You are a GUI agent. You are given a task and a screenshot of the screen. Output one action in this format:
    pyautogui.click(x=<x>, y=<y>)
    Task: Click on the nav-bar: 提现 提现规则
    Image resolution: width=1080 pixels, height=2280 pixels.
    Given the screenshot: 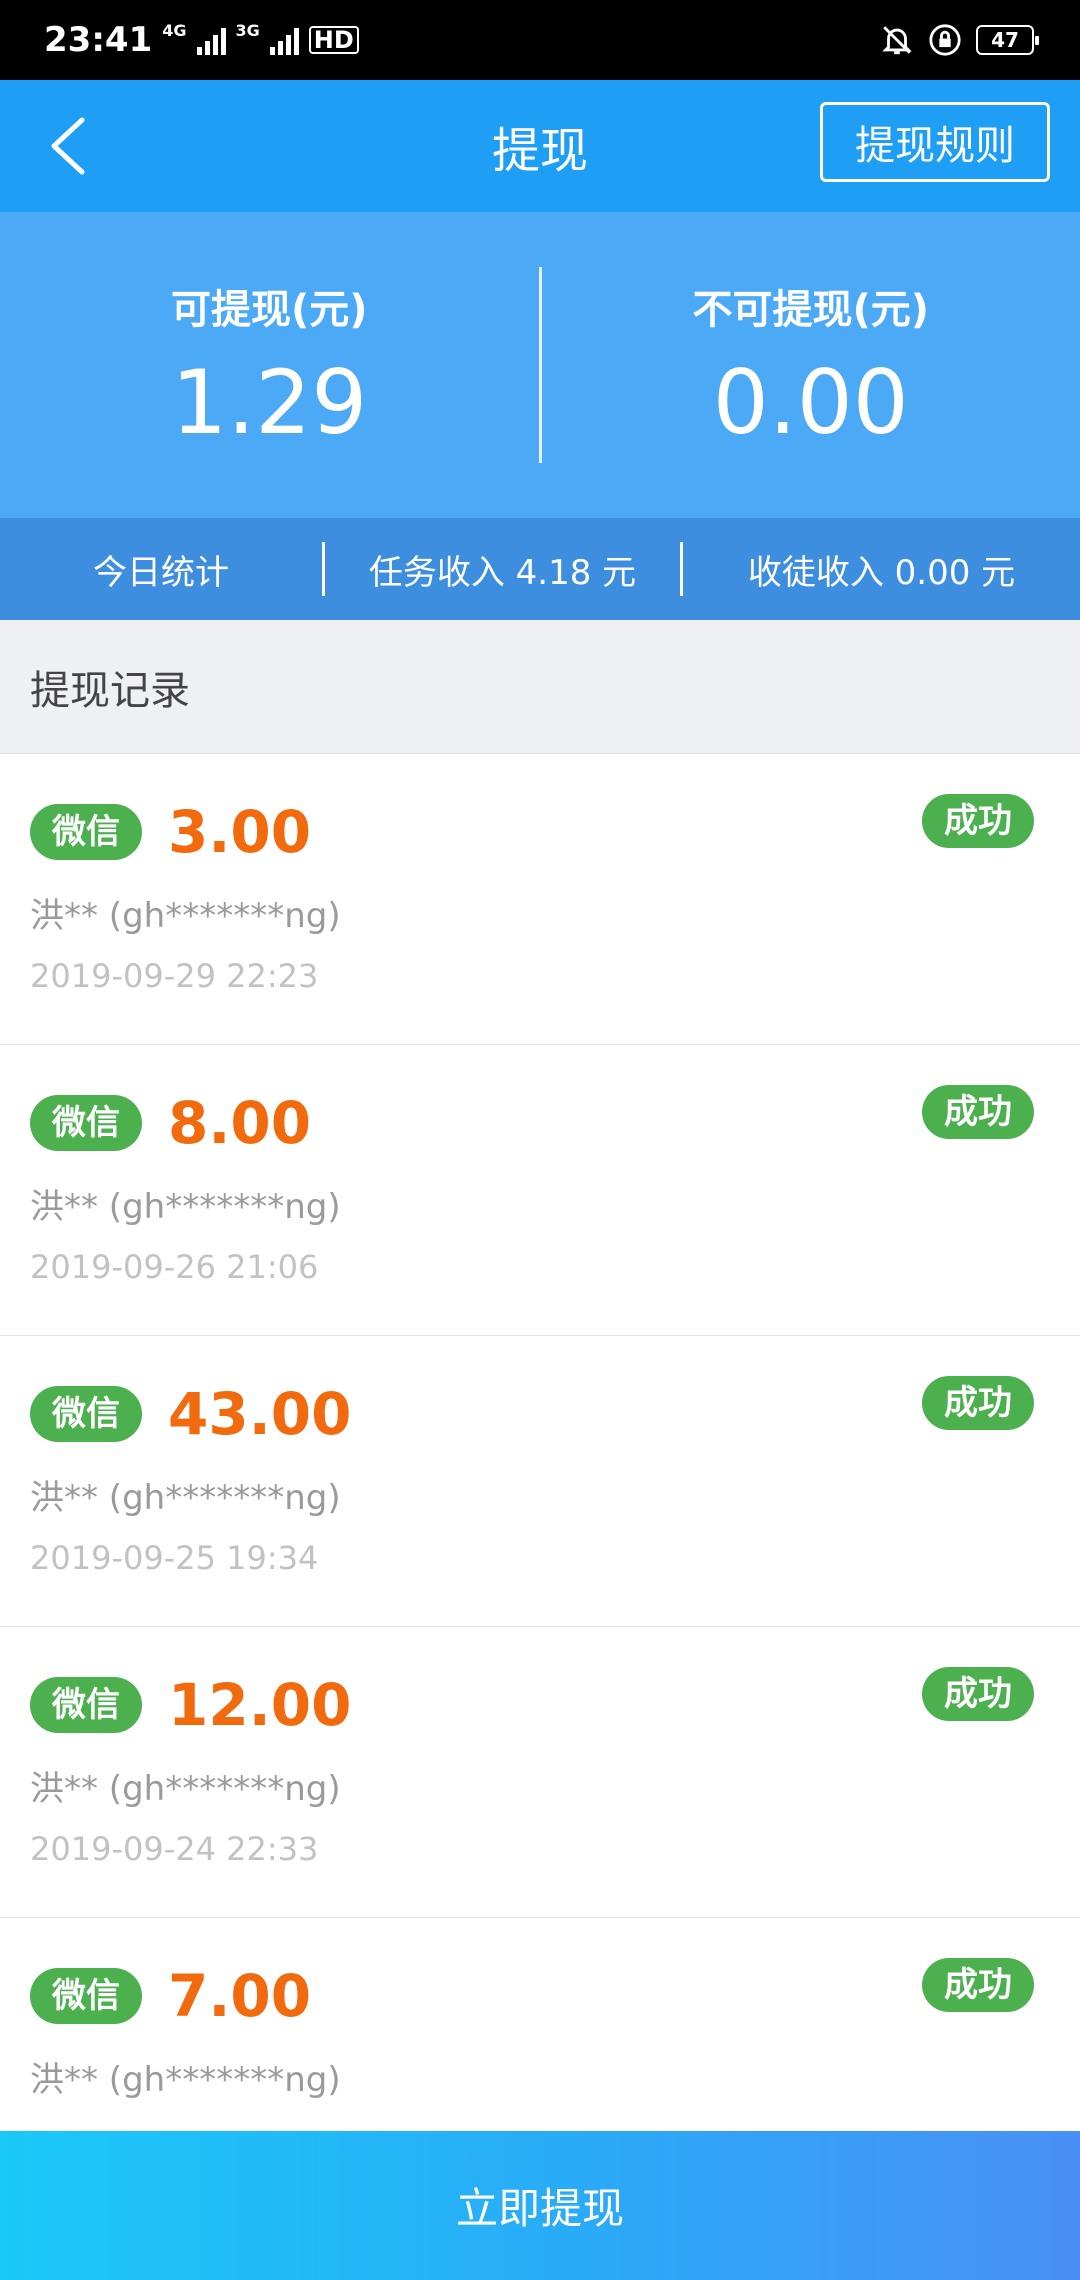 What is the action you would take?
    pyautogui.click(x=540, y=146)
    